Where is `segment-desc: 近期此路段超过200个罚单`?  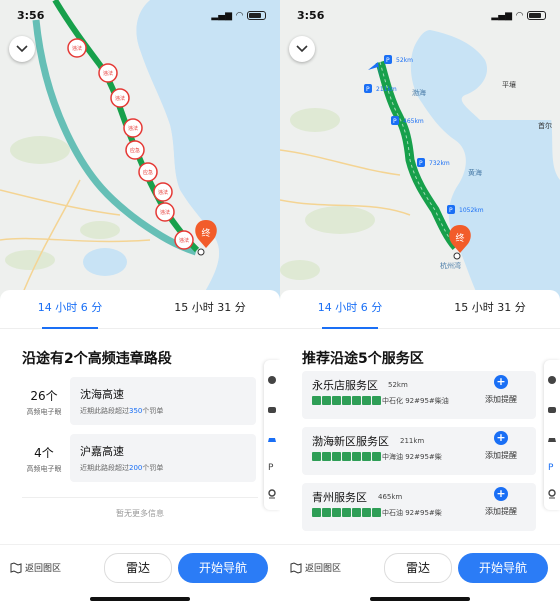 segment-desc: 近期此路段超过200个罚单 is located at coordinates (122, 468).